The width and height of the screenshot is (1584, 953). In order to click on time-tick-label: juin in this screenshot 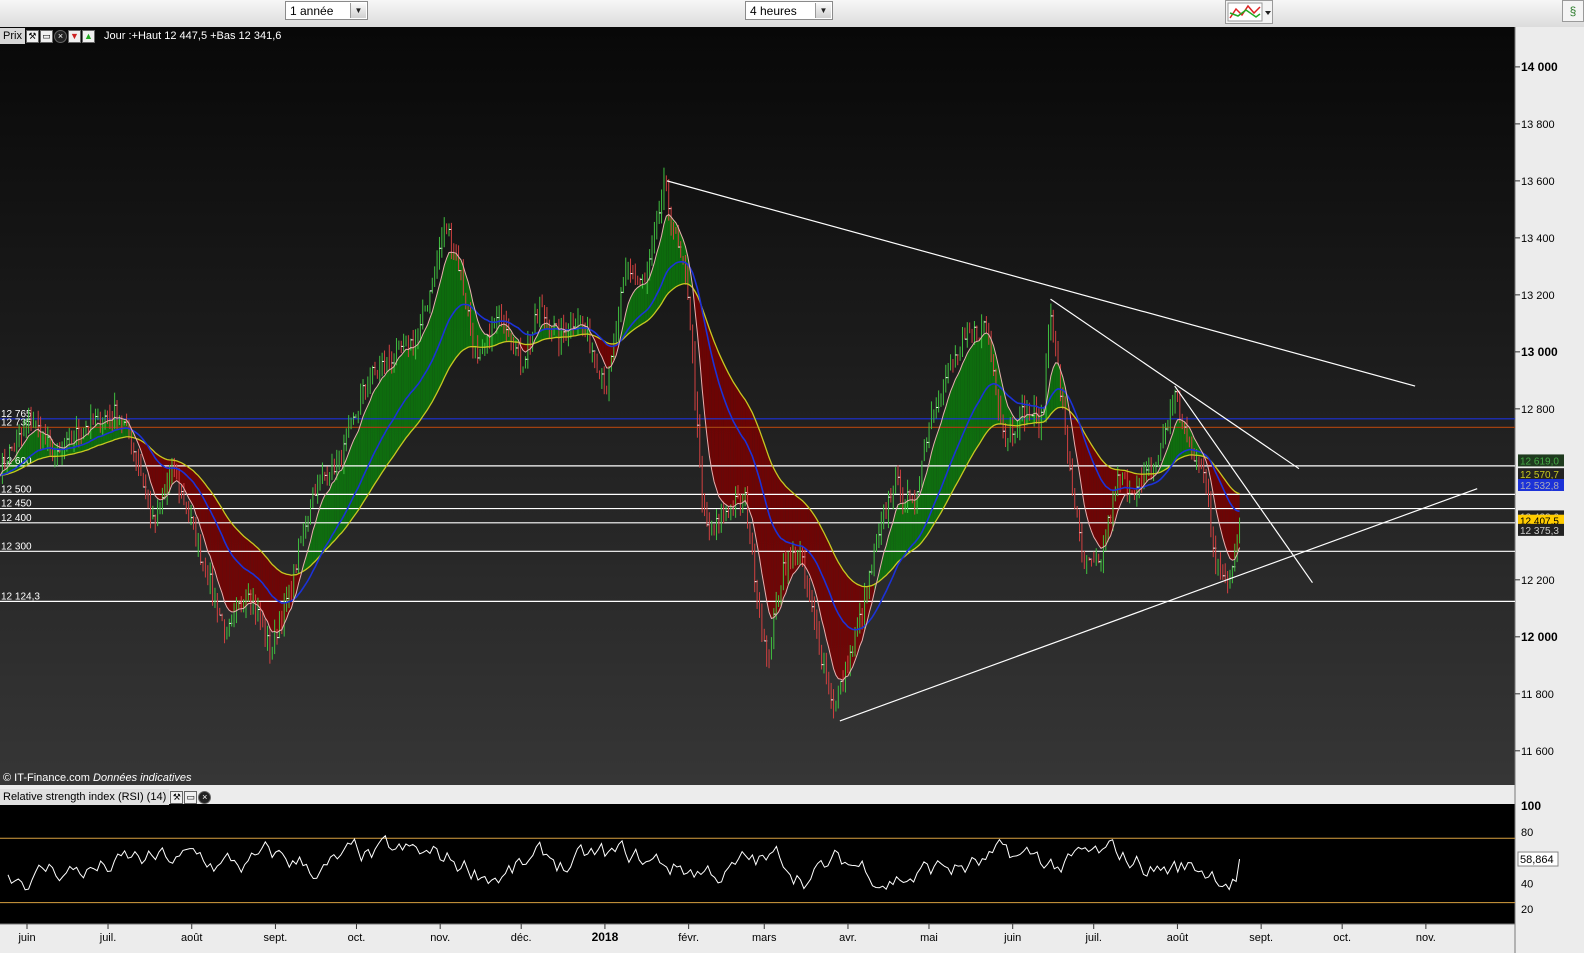, I will do `click(26, 938)`.